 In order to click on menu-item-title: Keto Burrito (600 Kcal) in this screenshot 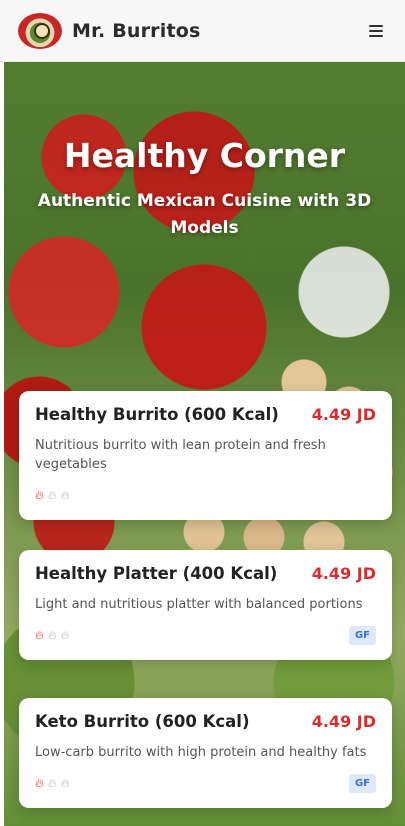, I will do `click(142, 721)`.